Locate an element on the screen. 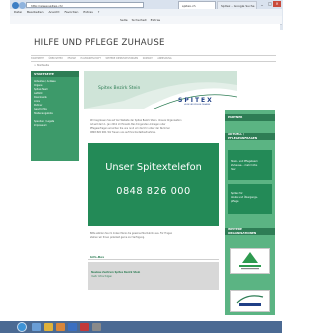  aktuell-heading-2: PFLEGEANFRAGEN is located at coordinates (250, 138).